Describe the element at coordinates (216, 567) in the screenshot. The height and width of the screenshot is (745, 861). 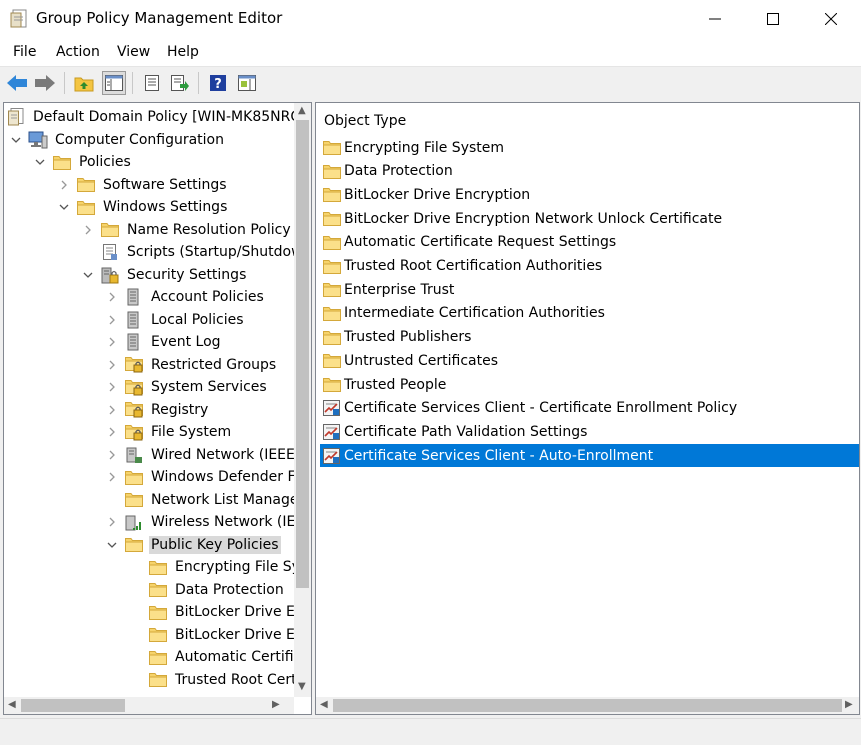
I see `tree-item-encrypting-file-sy: Encrypting File Sy` at that location.